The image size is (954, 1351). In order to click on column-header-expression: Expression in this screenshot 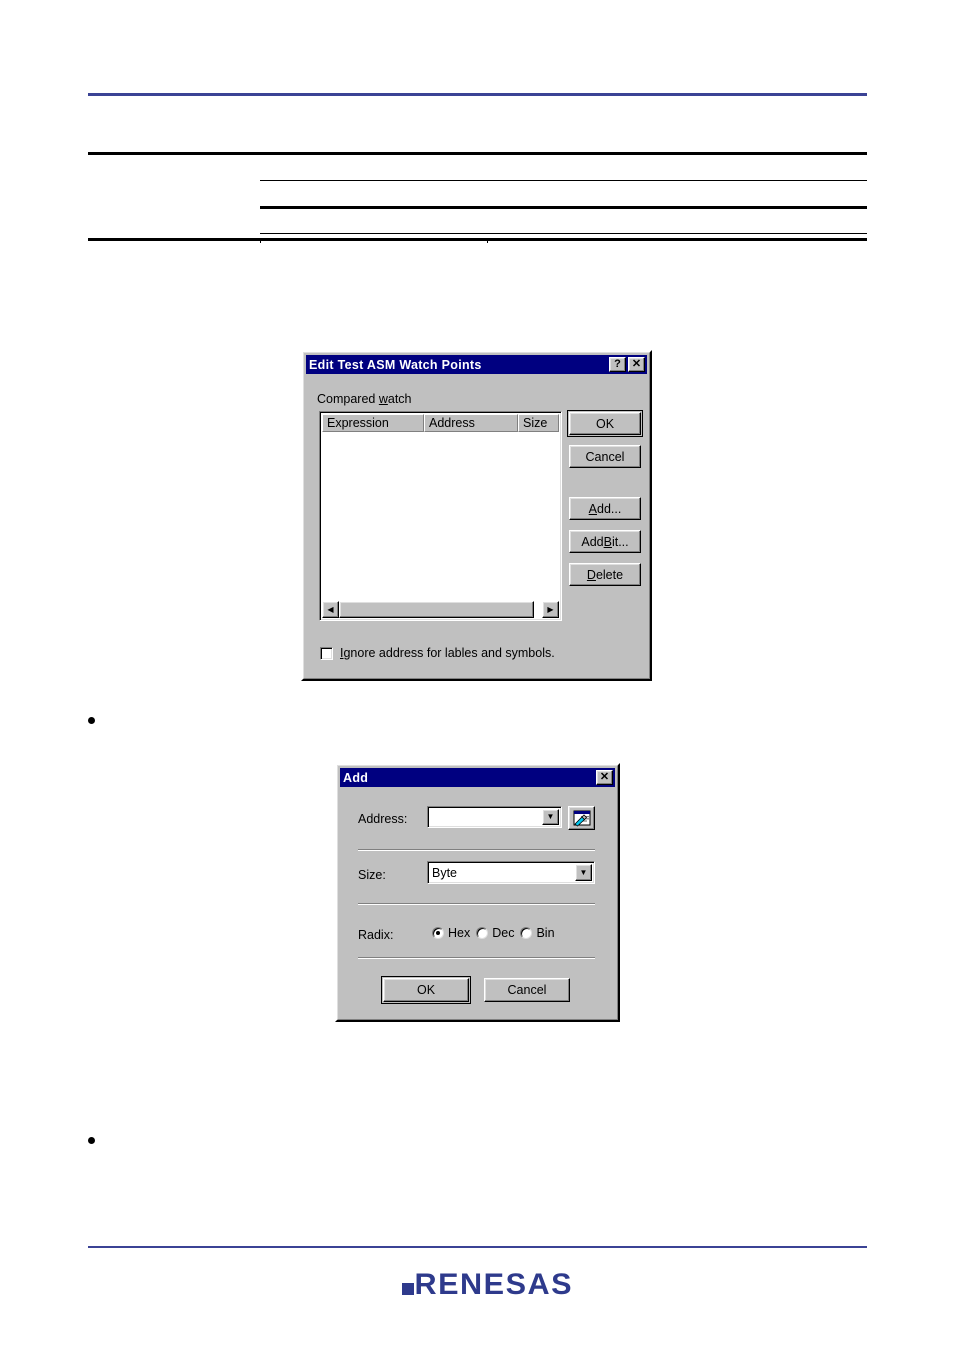, I will do `click(373, 423)`.